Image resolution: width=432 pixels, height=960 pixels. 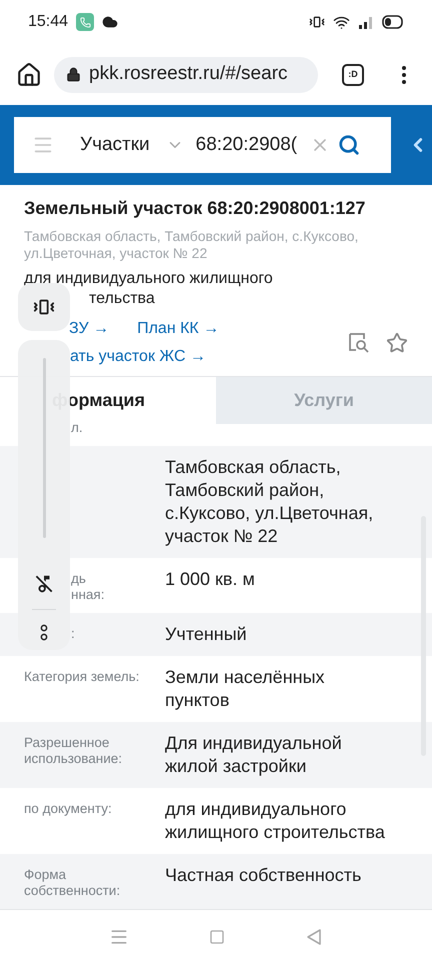 I want to click on favorite-icon, so click(x=397, y=343).